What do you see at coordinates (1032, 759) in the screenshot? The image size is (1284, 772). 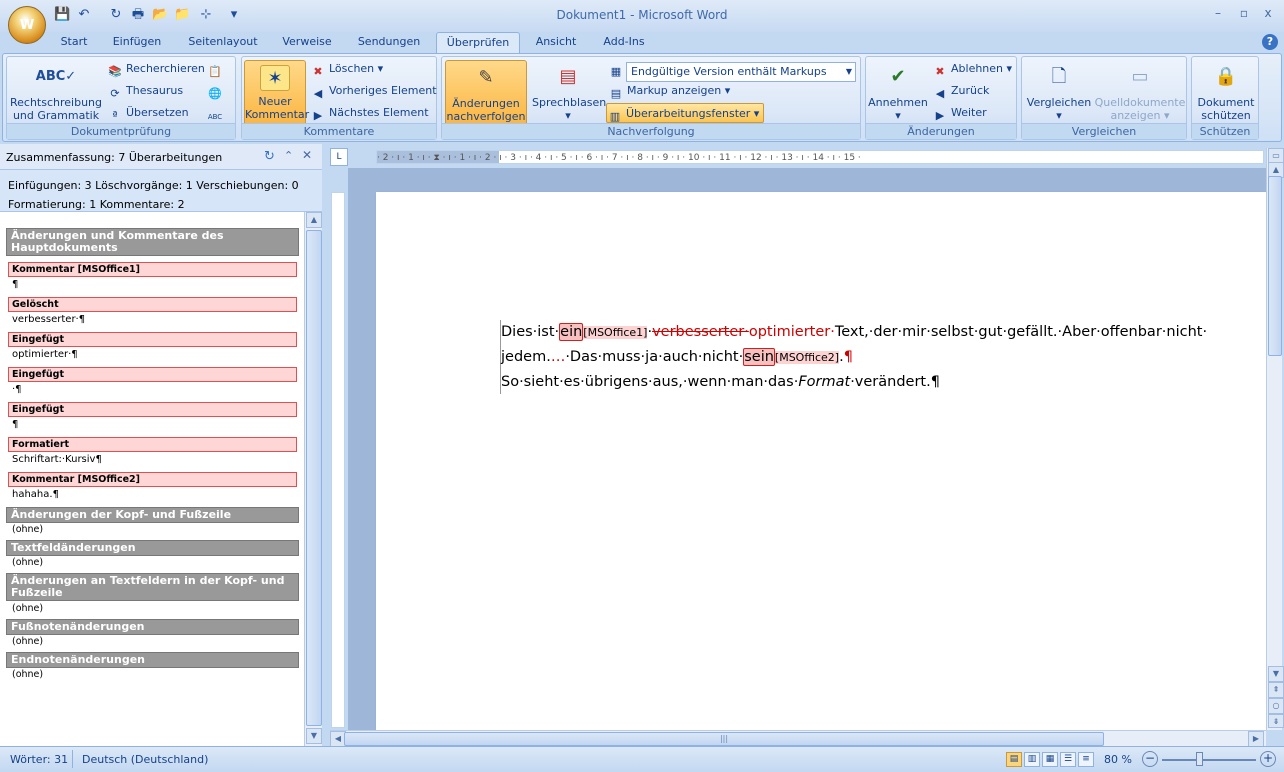 I see `full-screen-reading-icon: ▥` at bounding box center [1032, 759].